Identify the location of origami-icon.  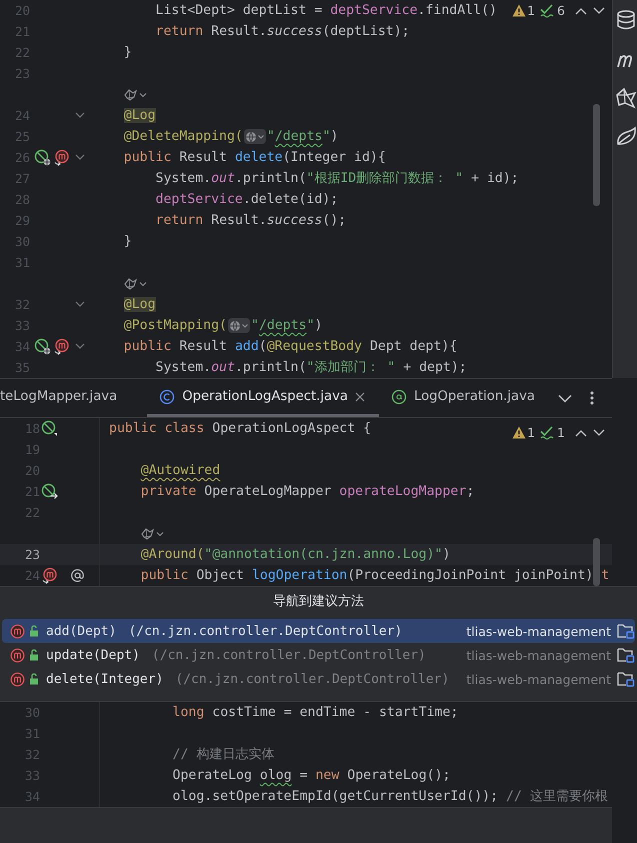
(626, 98).